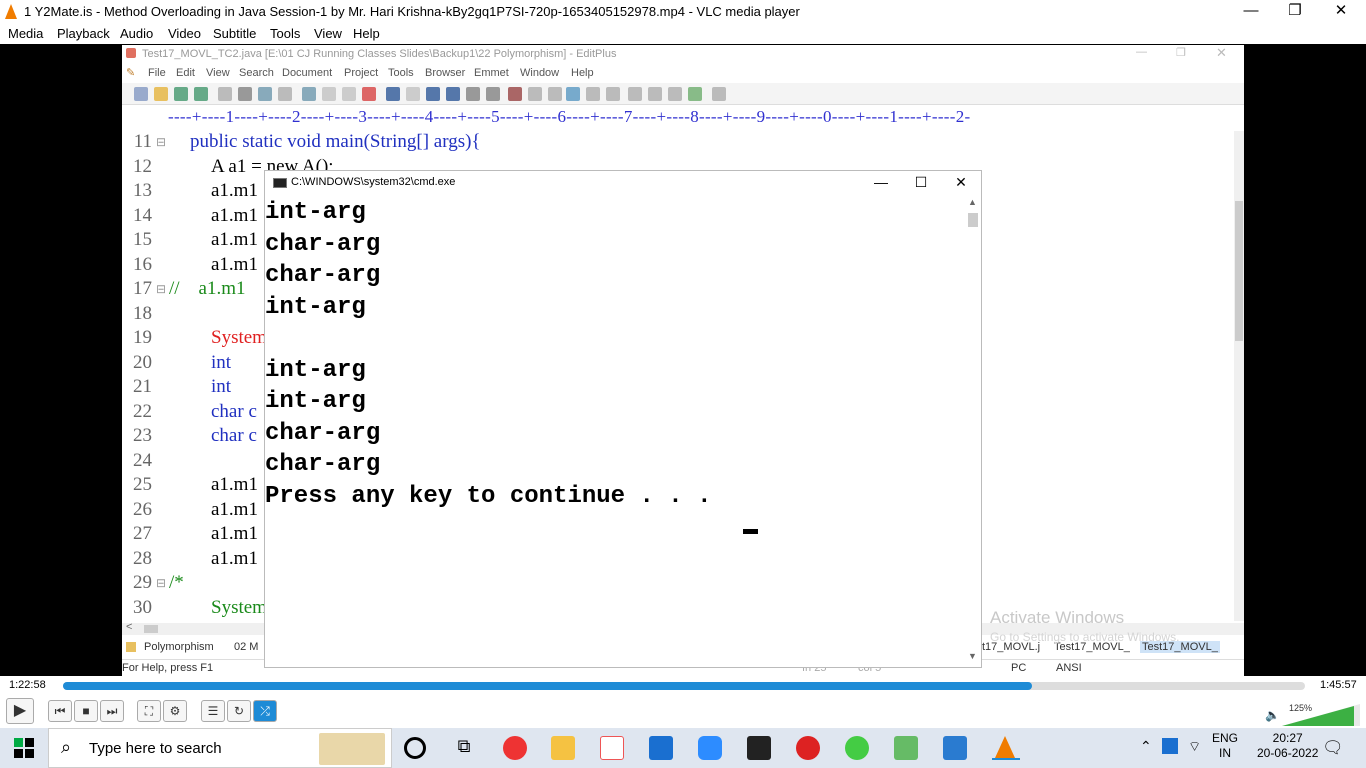 The height and width of the screenshot is (768, 1366). I want to click on ep-menu-document: Document, so click(307, 73).